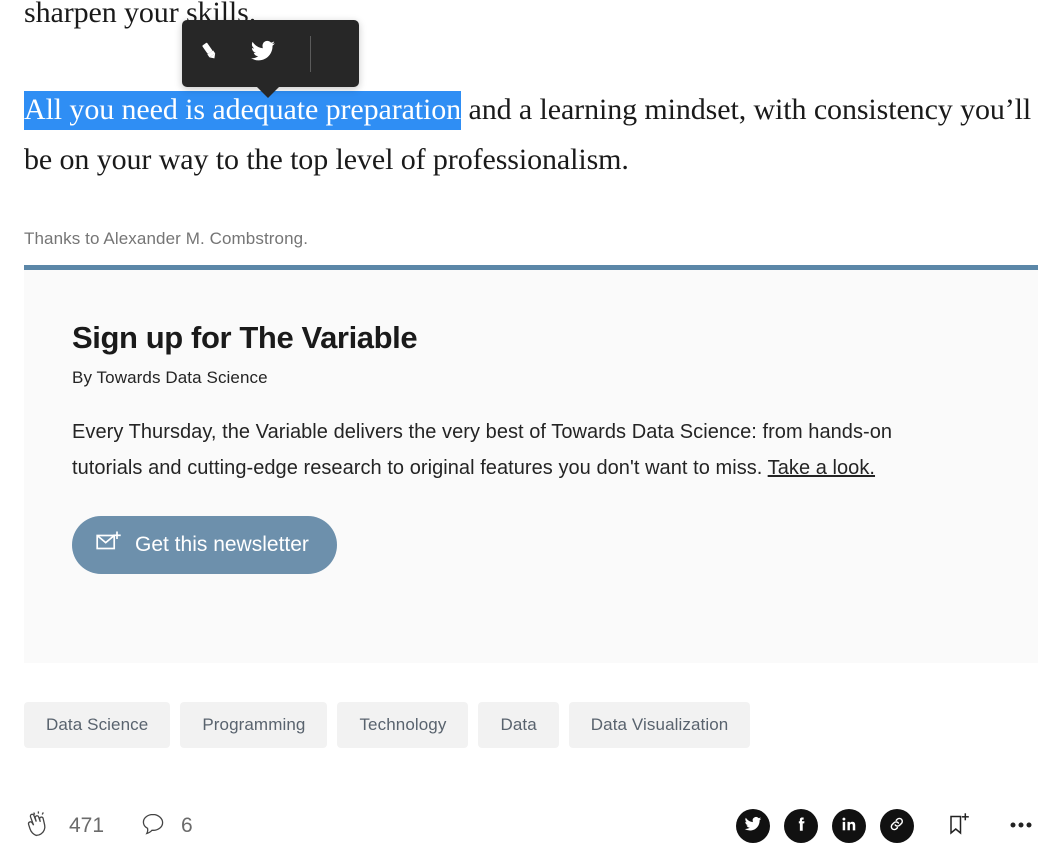  I want to click on article-action-bar: 471 6, so click(531, 826).